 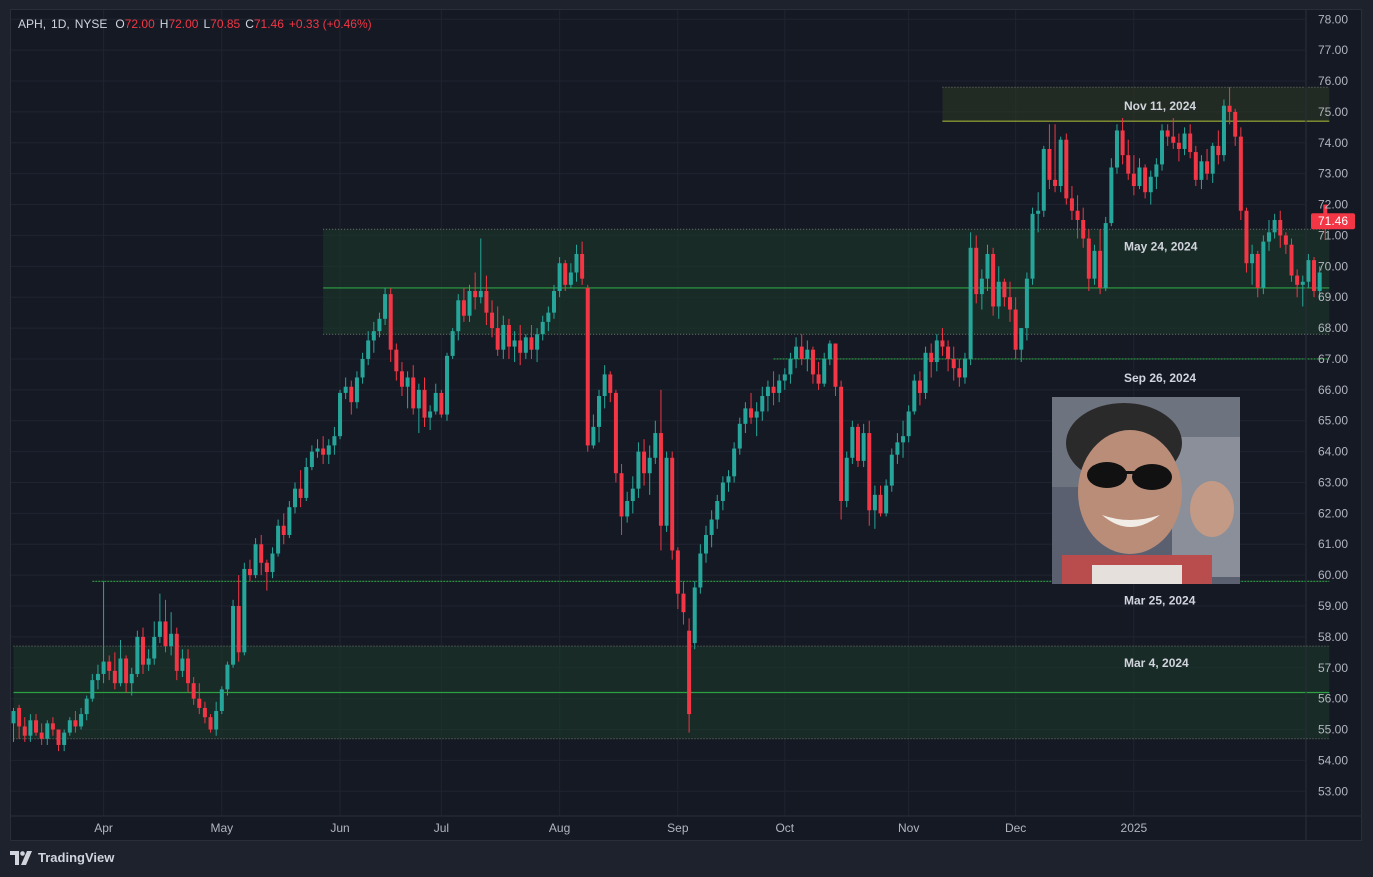 What do you see at coordinates (559, 828) in the screenshot?
I see `x-tick-label: Aug` at bounding box center [559, 828].